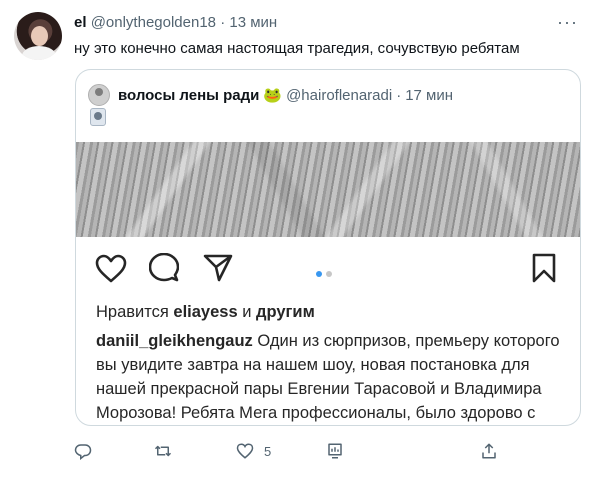  I want to click on comment-icon, so click(164, 267).